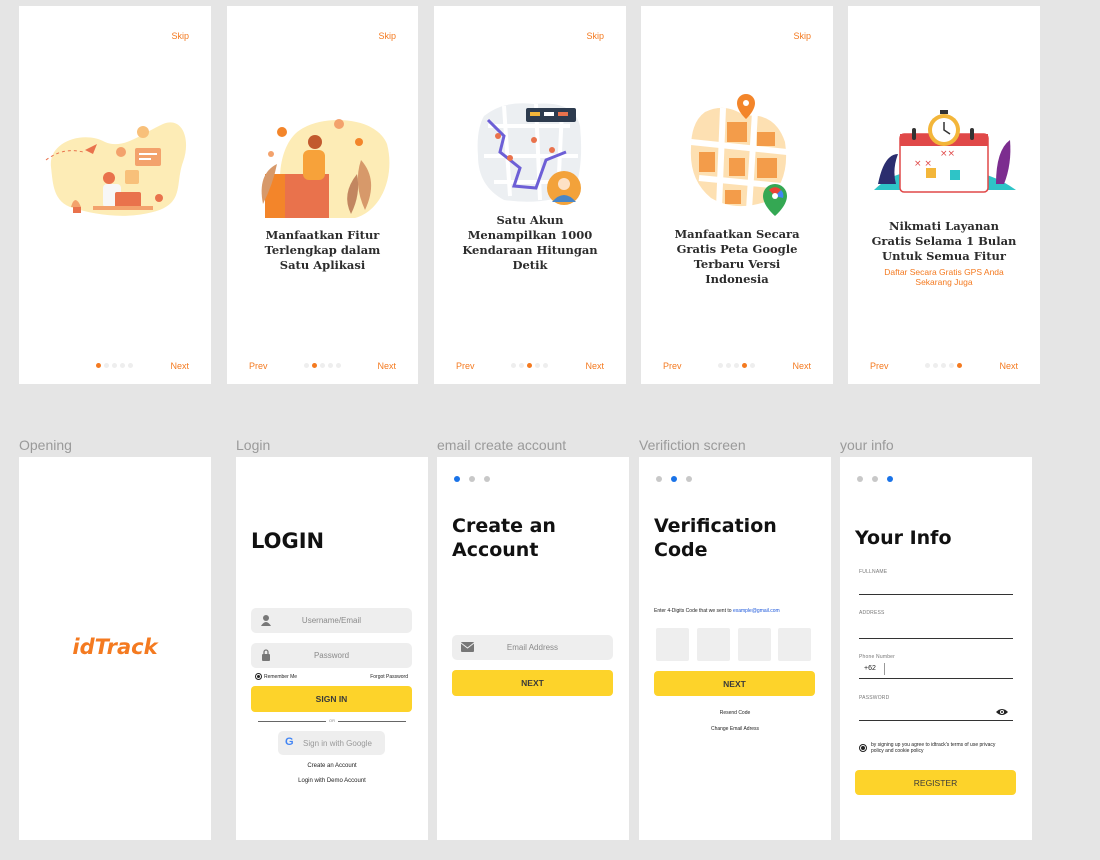 This screenshot has height=860, width=1100. What do you see at coordinates (735, 729) in the screenshot?
I see `change-email-link: Change Email Adress` at bounding box center [735, 729].